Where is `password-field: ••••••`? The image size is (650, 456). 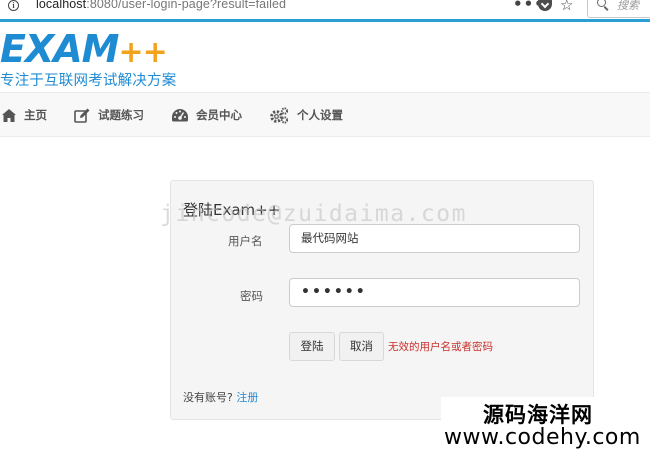
password-field: •••••• is located at coordinates (434, 292).